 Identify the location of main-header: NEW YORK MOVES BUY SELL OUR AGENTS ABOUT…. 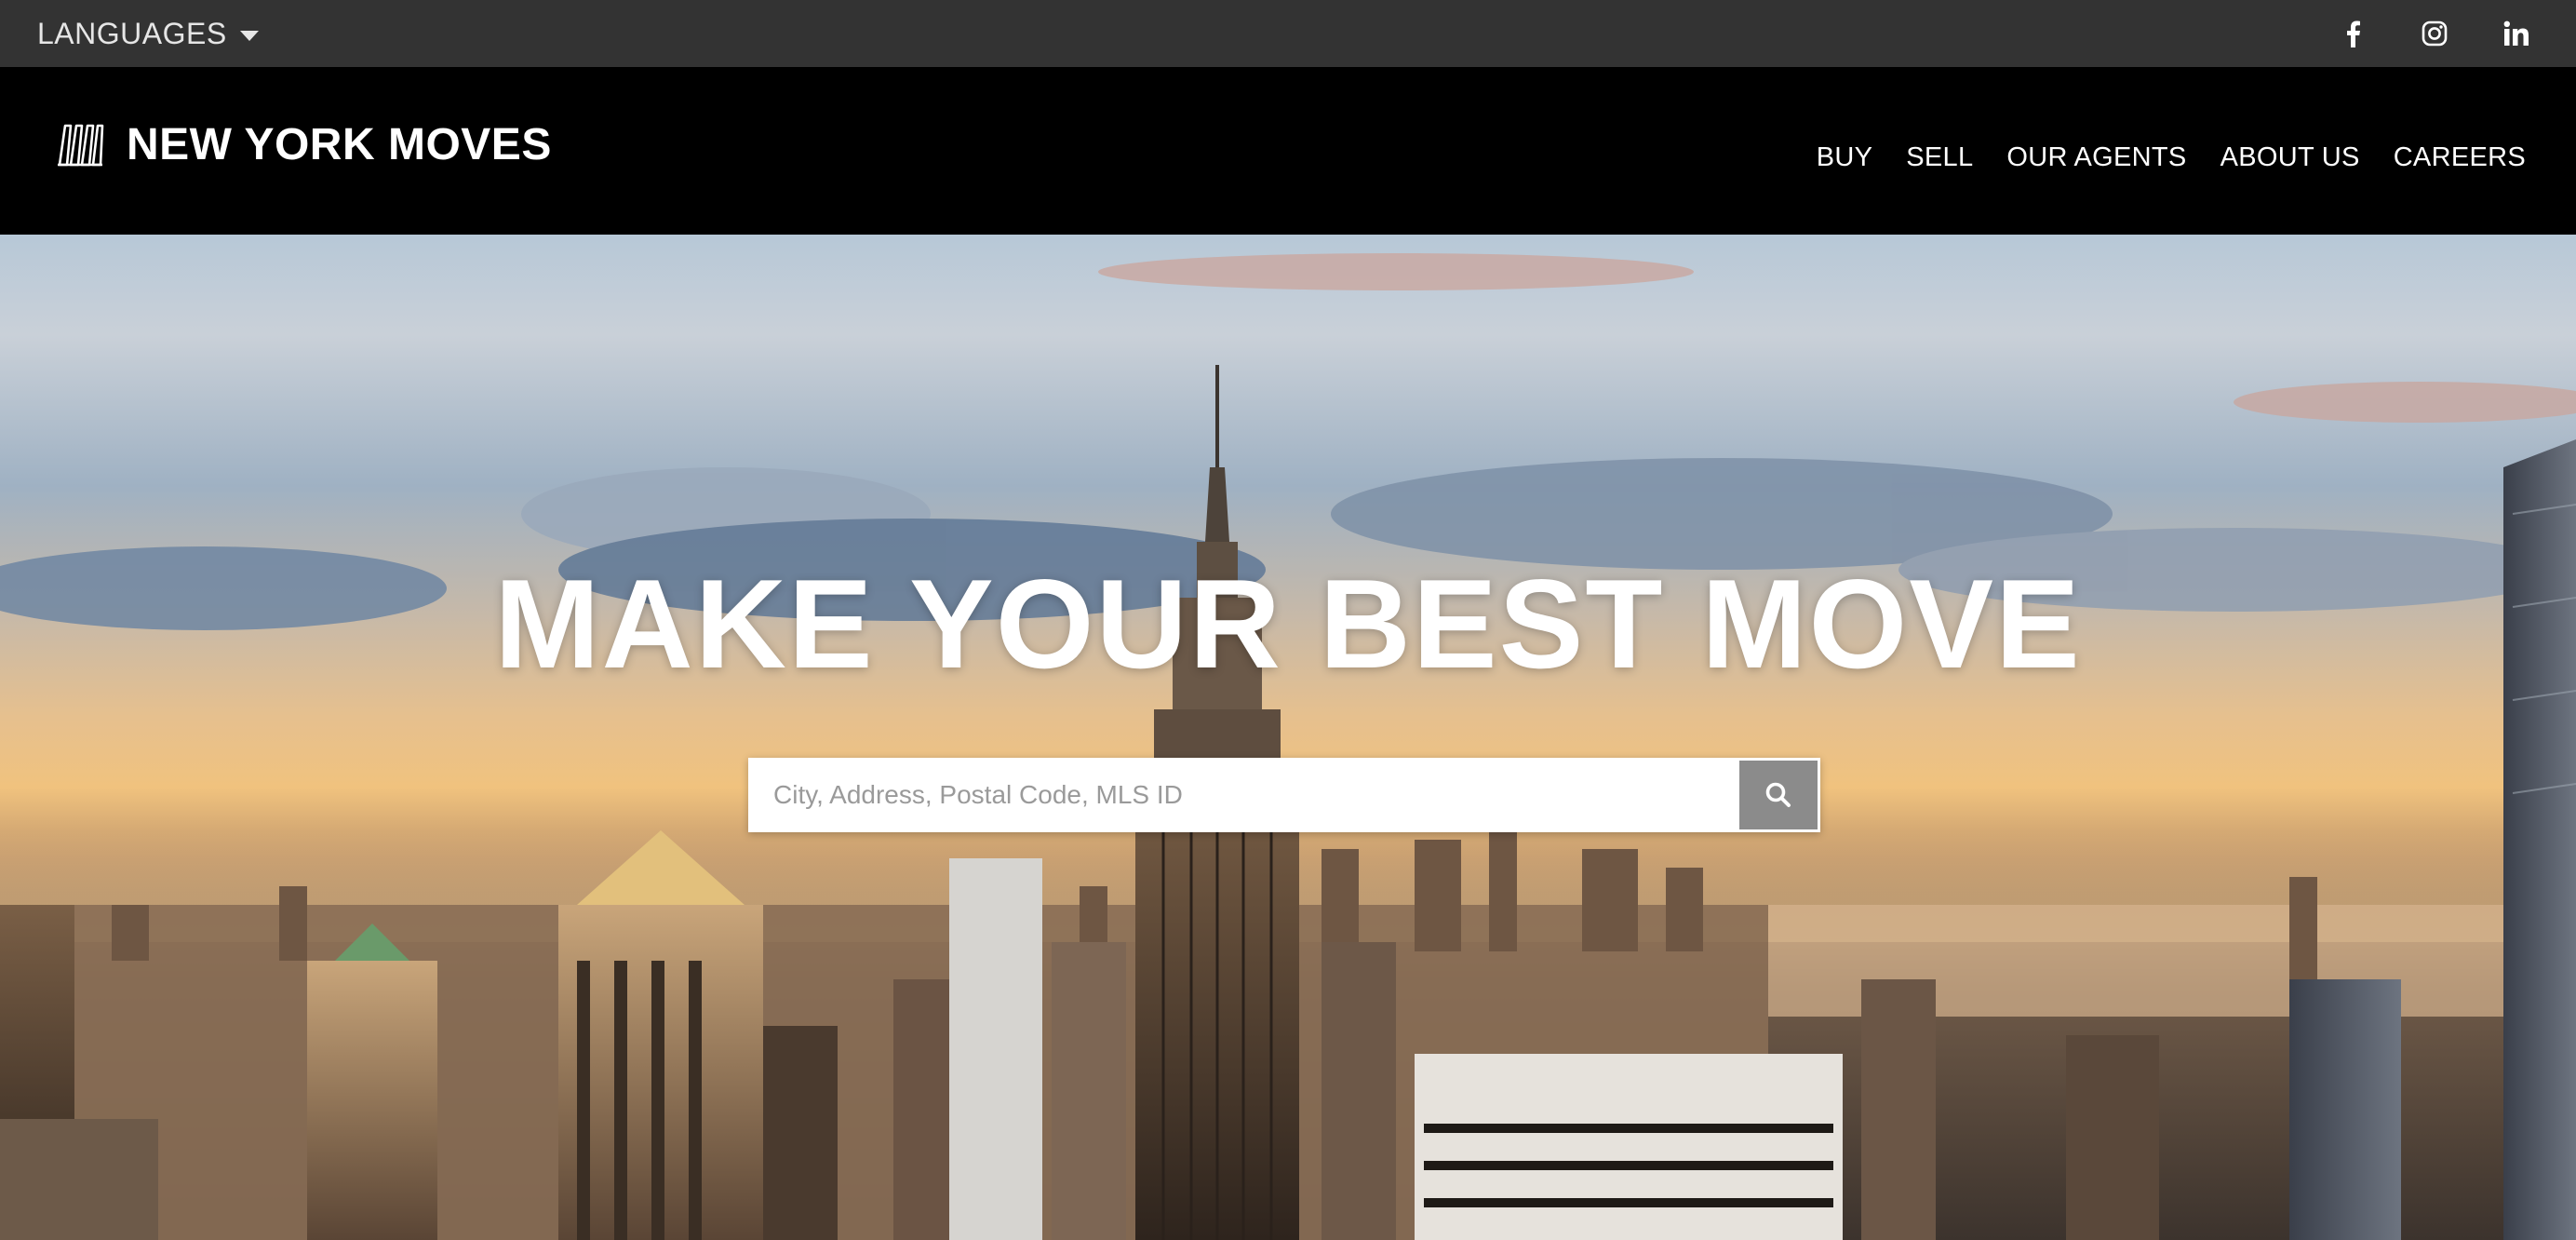
(1288, 151).